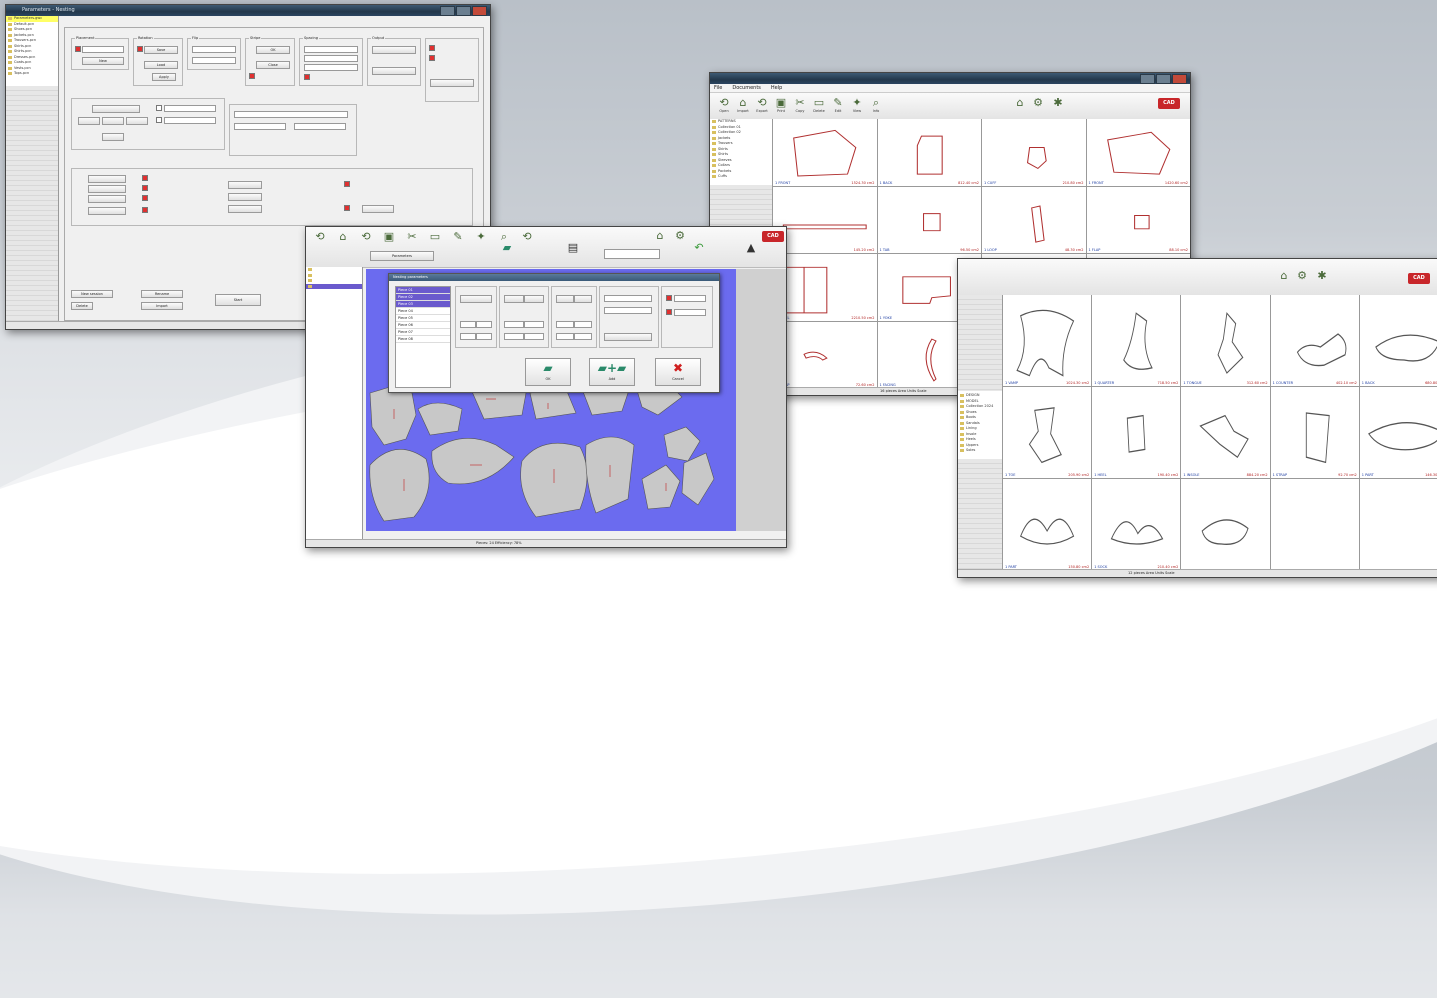 The height and width of the screenshot is (998, 1437). Describe the element at coordinates (1398, 432) in the screenshot. I see `thumbnail-cell: 1 PART146.30 cm2` at that location.